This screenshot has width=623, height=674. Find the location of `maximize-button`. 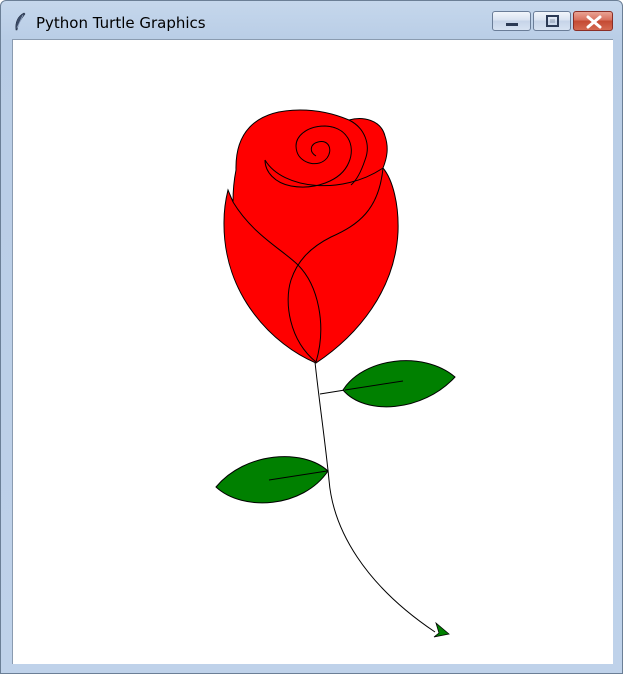

maximize-button is located at coordinates (552, 21).